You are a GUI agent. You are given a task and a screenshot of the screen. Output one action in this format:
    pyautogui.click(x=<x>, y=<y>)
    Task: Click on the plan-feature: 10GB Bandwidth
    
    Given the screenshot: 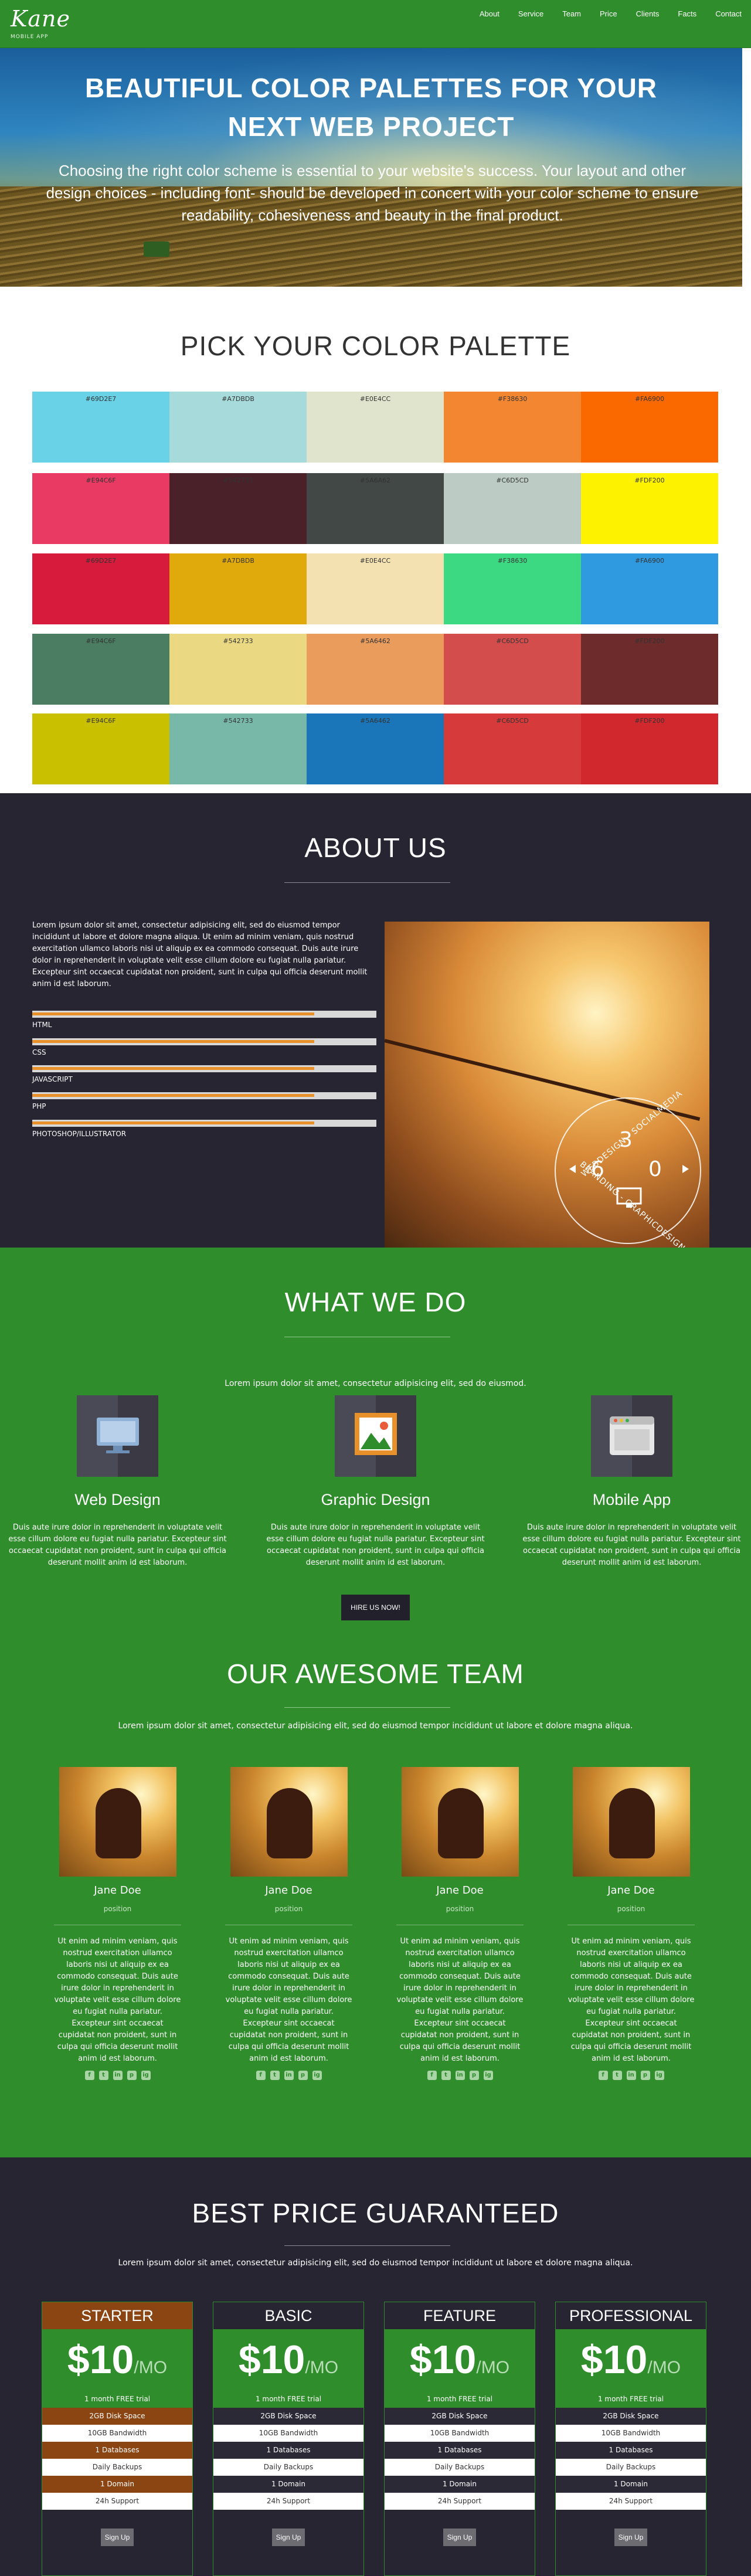 What is the action you would take?
    pyautogui.click(x=631, y=2433)
    